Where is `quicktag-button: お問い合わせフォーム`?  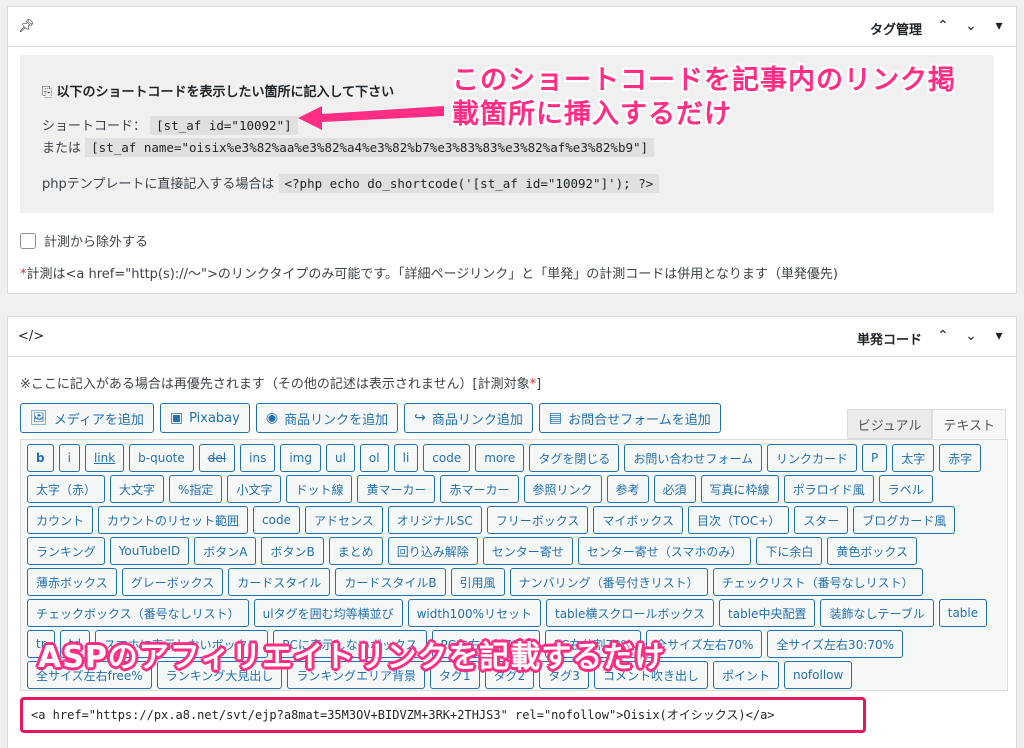
quicktag-button: お問い合わせフォーム is located at coordinates (693, 458).